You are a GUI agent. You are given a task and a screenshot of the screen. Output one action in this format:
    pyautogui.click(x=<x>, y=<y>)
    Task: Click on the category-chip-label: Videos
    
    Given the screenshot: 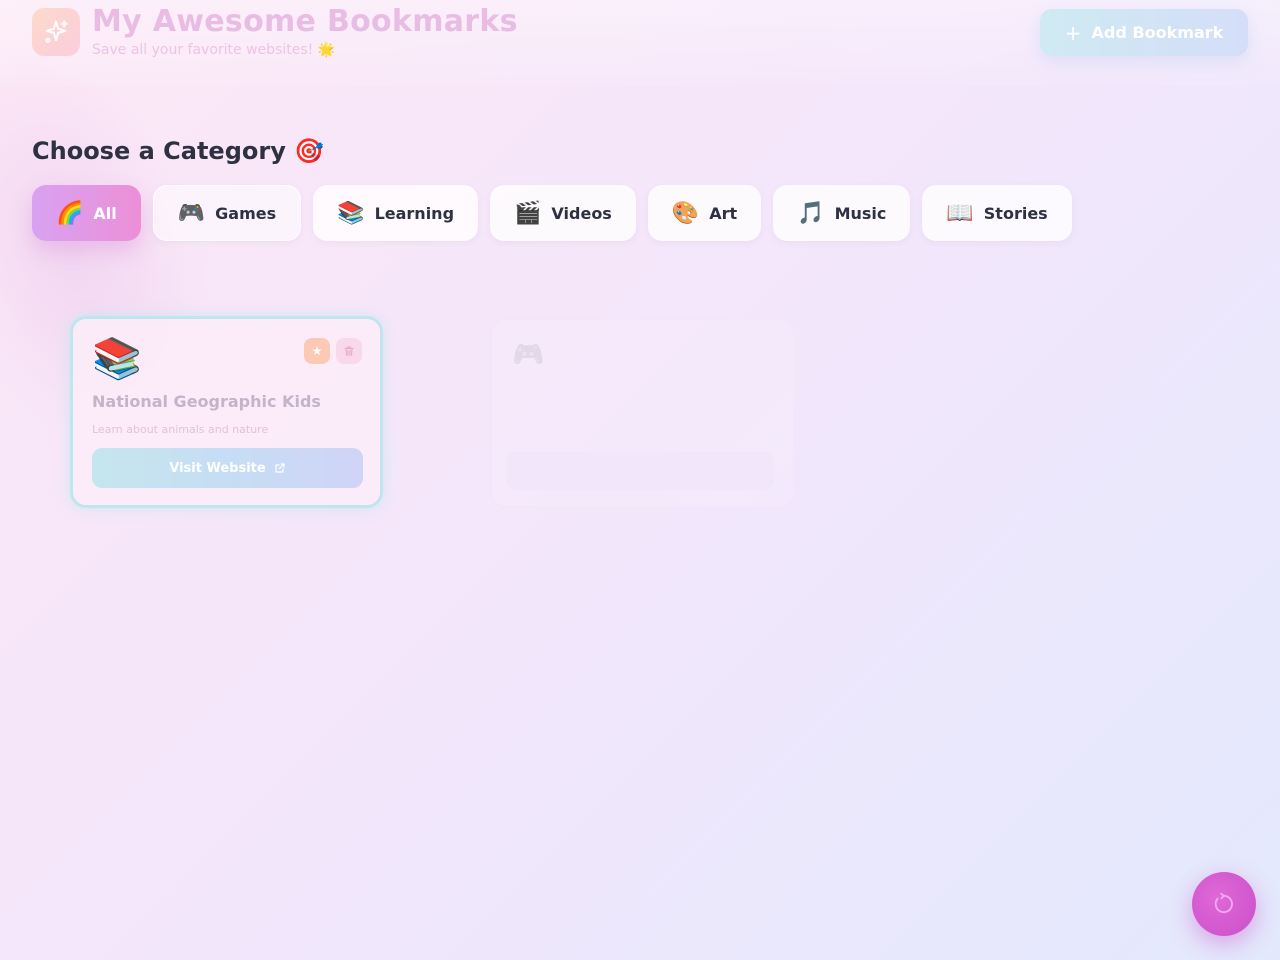 What is the action you would take?
    pyautogui.click(x=581, y=213)
    